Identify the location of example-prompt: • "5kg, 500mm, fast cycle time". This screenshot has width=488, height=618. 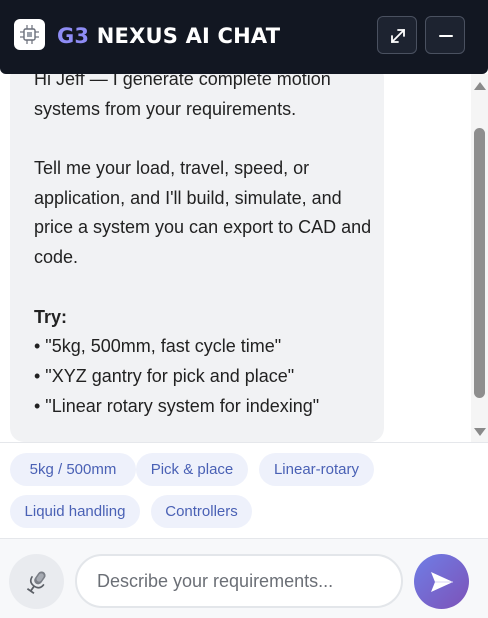
(158, 346).